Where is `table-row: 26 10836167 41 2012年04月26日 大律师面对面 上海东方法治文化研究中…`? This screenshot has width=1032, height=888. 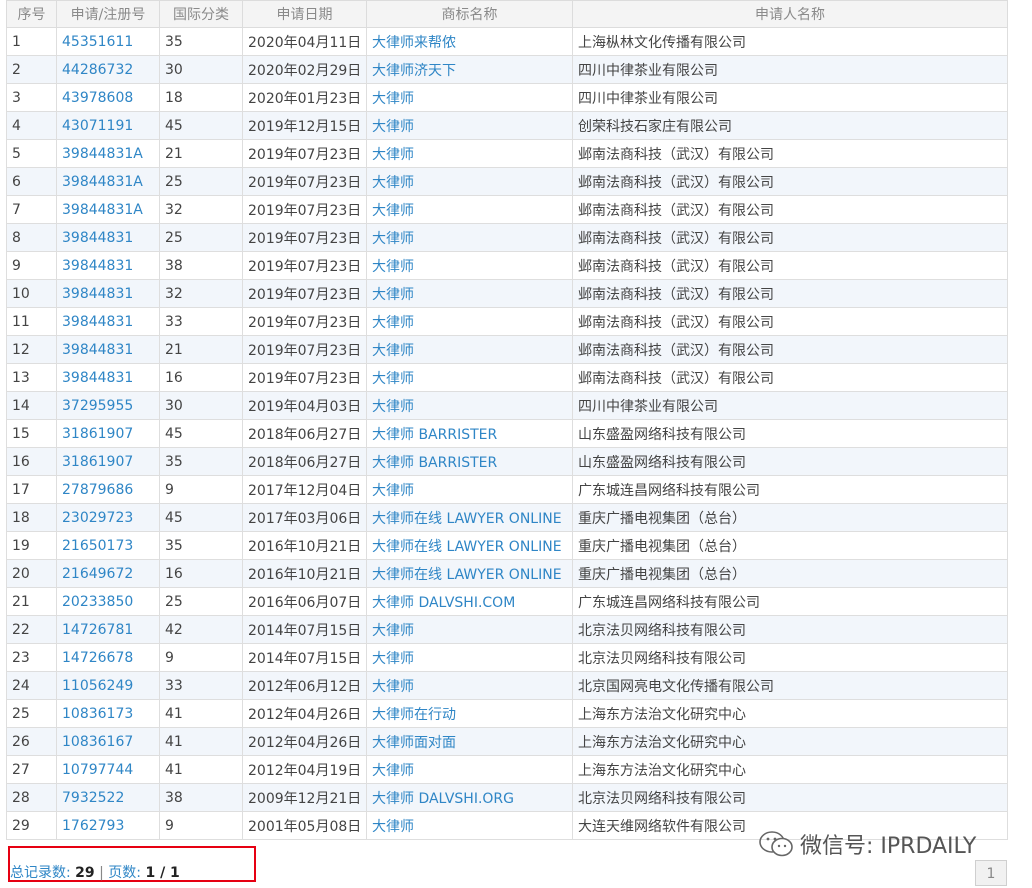 table-row: 26 10836167 41 2012年04月26日 大律师面对面 上海东方法治文化研究中… is located at coordinates (507, 741).